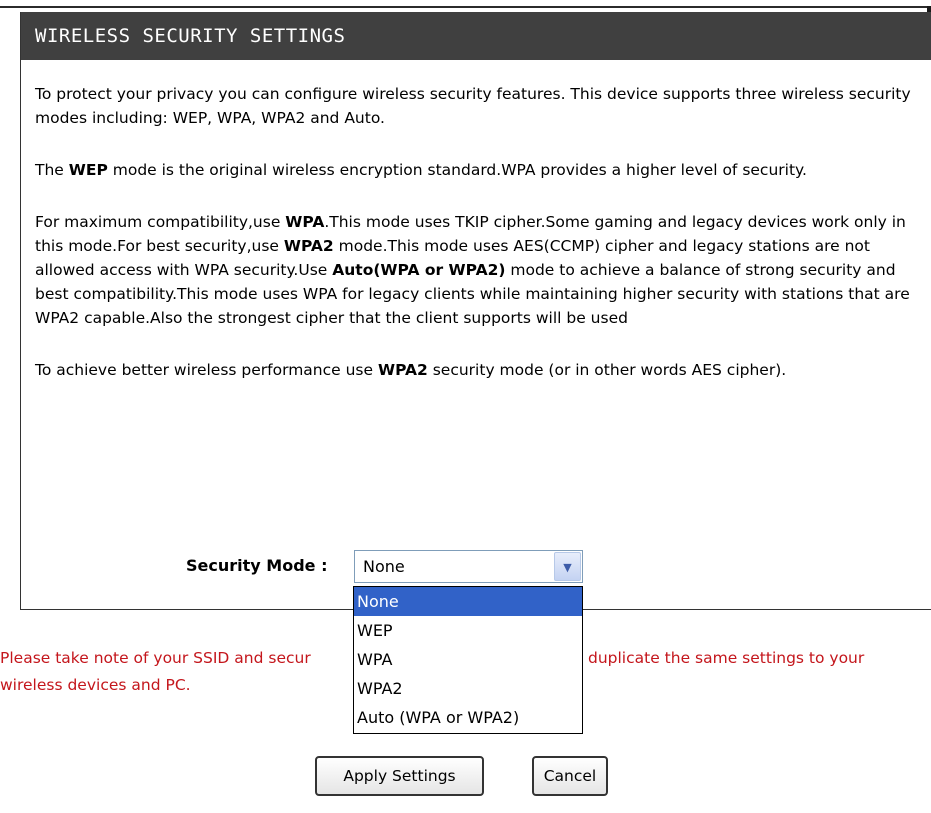  Describe the element at coordinates (399, 776) in the screenshot. I see `apply-settings-button: Apply Settings` at that location.